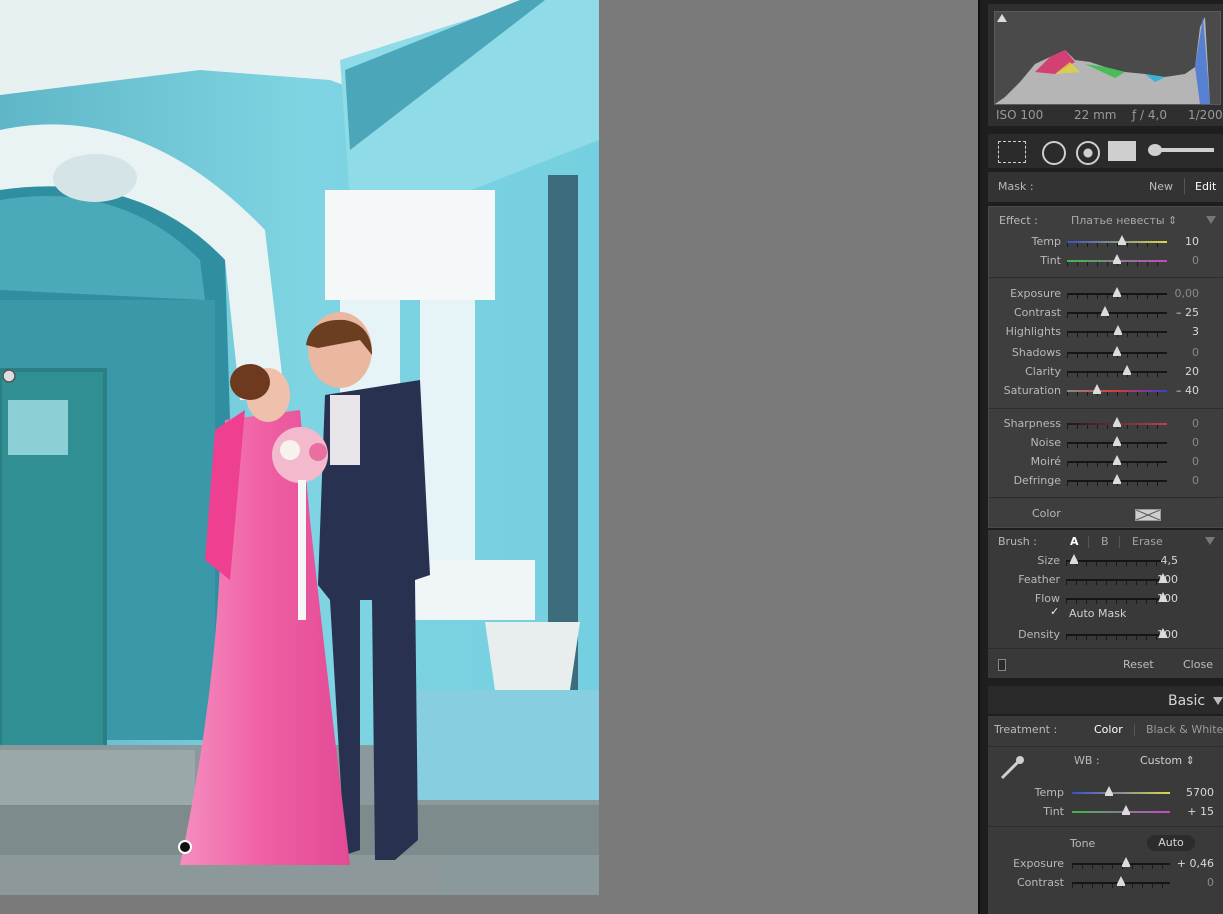 The image size is (1223, 914). What do you see at coordinates (1117, 479) in the screenshot?
I see `effect-defringe-thumb` at bounding box center [1117, 479].